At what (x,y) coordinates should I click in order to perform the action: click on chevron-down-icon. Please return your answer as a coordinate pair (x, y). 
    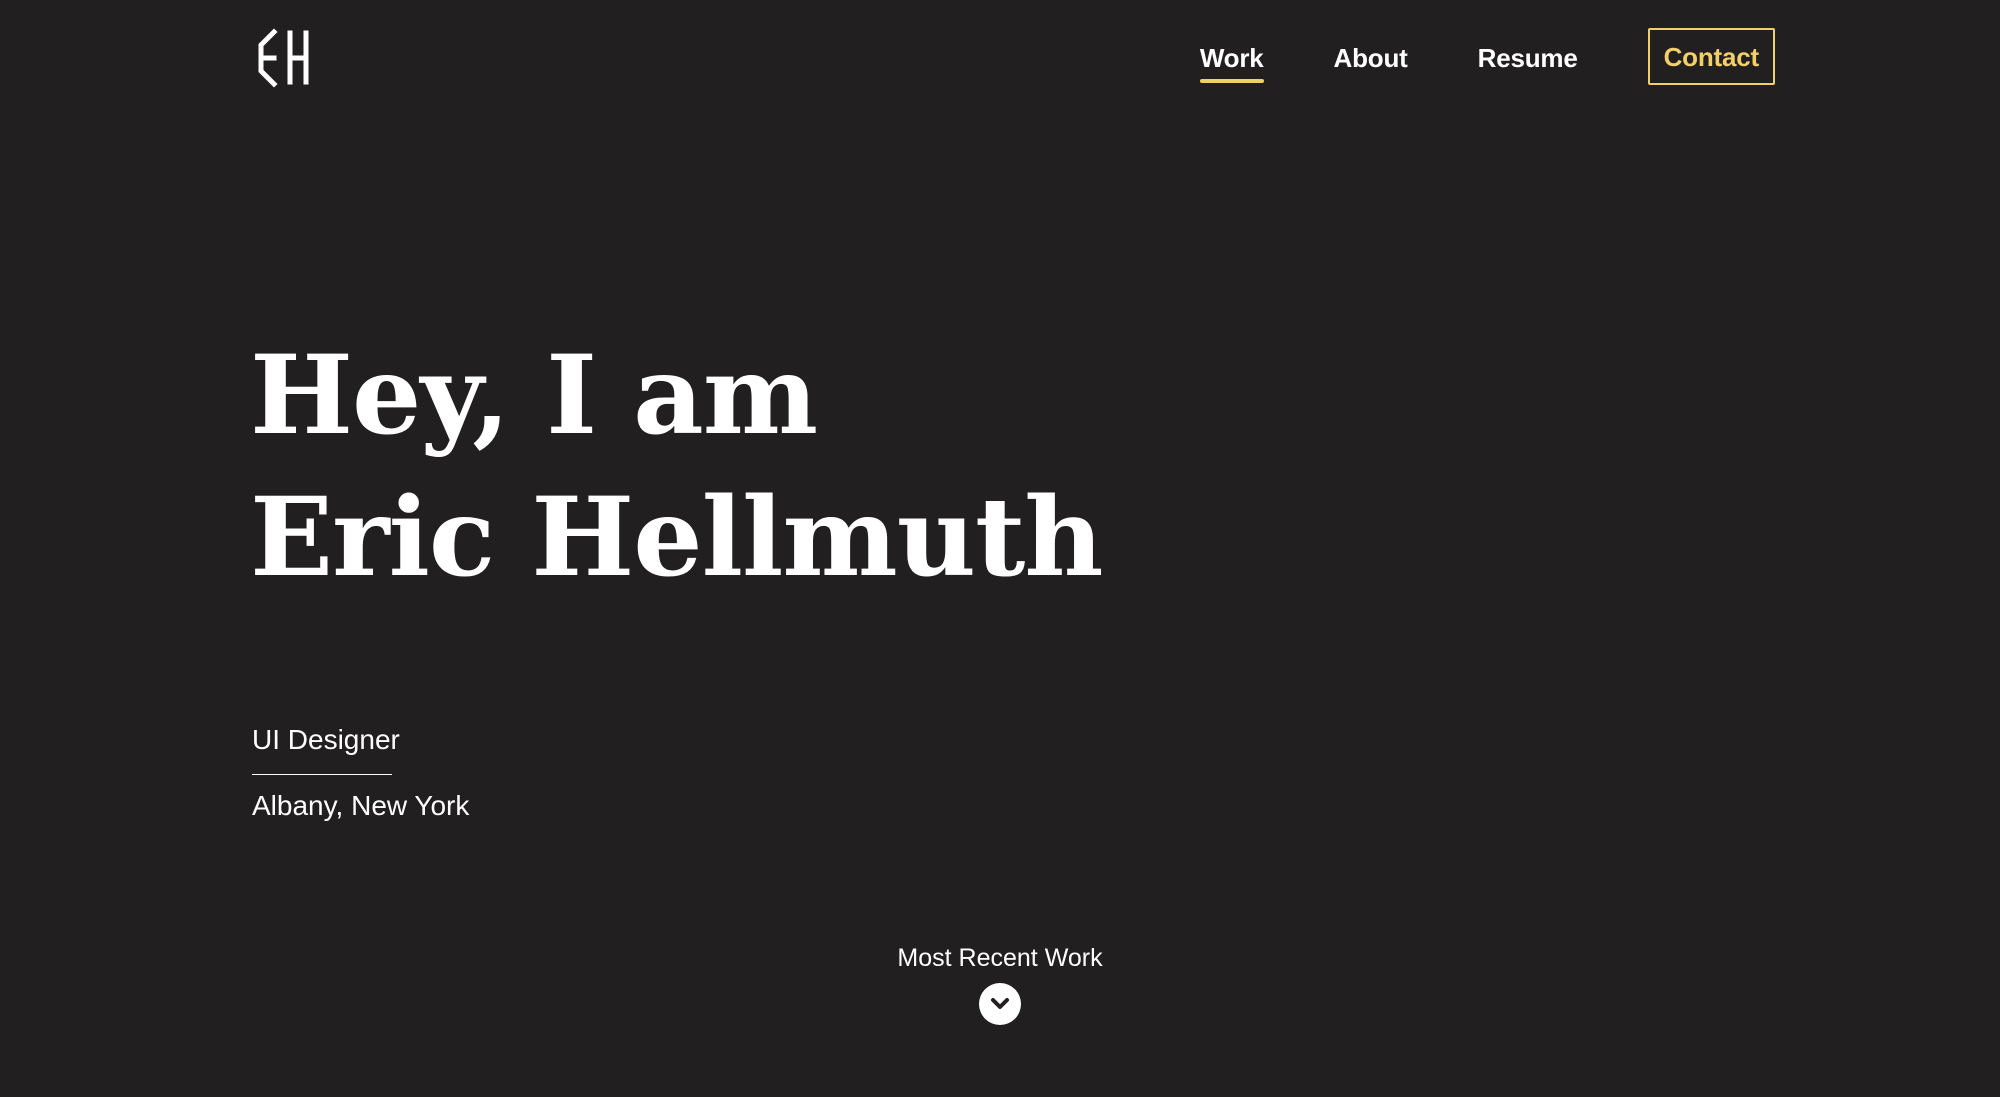
    Looking at the image, I should click on (1000, 1003).